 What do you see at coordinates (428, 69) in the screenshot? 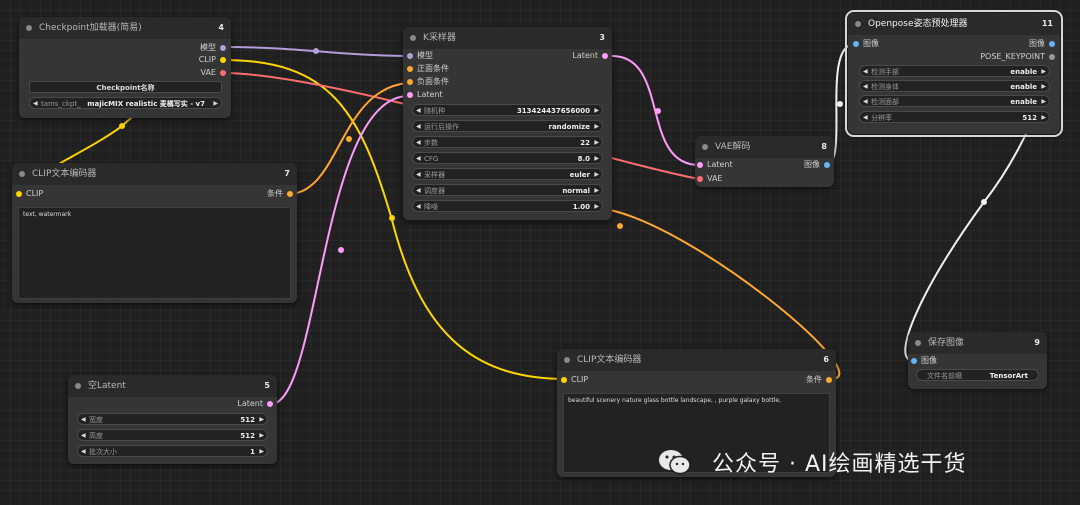
I see `input-positive: 正面条件` at bounding box center [428, 69].